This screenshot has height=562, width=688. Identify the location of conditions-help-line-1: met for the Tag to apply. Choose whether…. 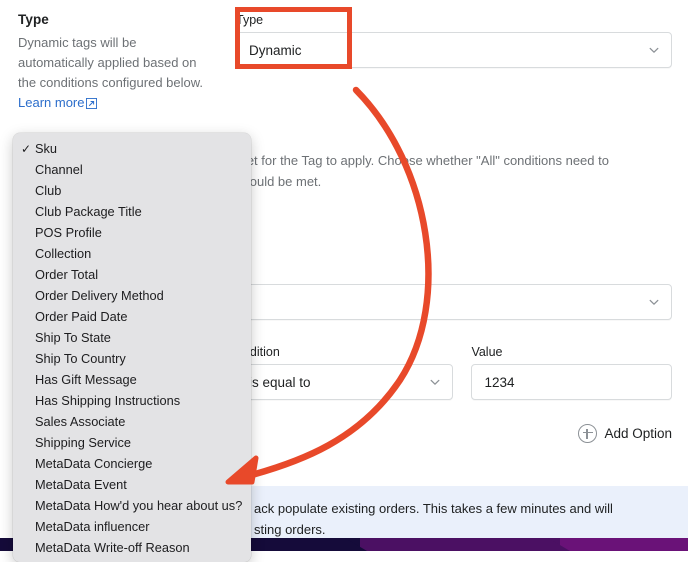
(422, 160).